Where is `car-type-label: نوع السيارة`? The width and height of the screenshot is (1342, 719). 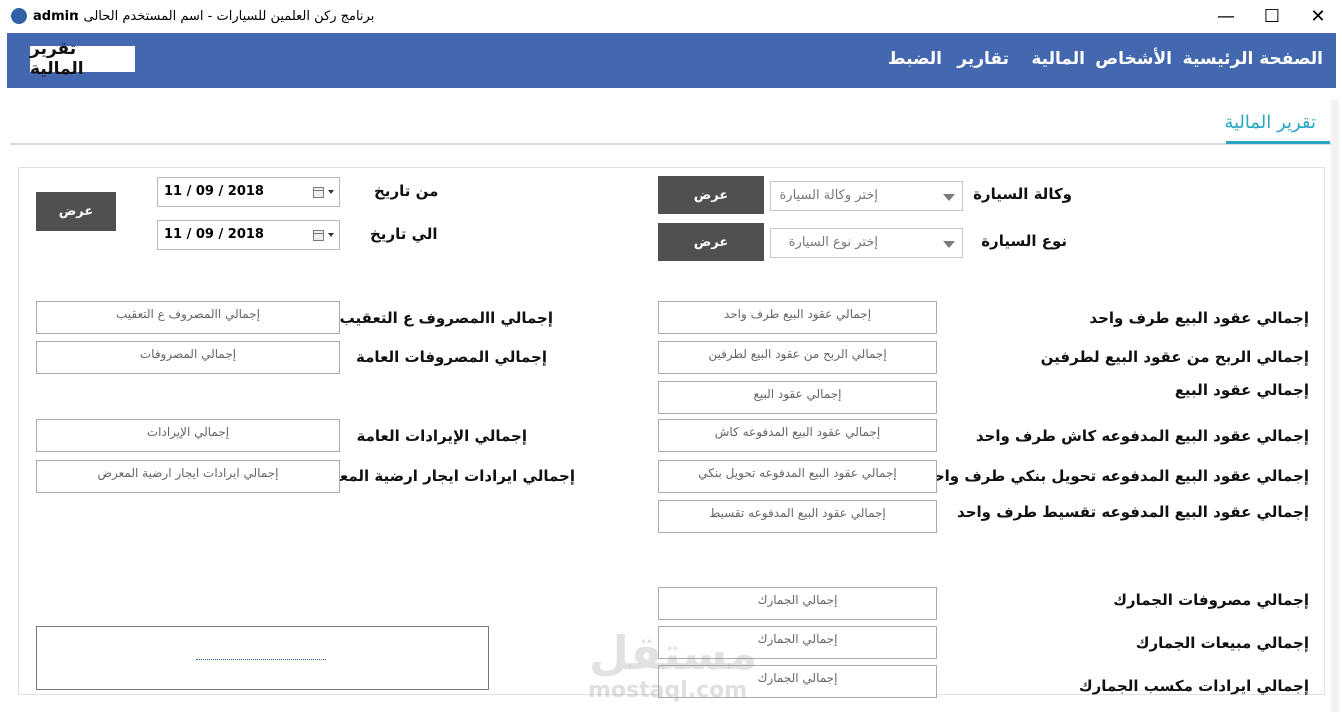 car-type-label: نوع السيارة is located at coordinates (1024, 241).